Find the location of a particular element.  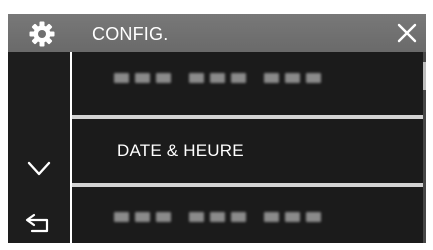

close-icon is located at coordinates (407, 33).